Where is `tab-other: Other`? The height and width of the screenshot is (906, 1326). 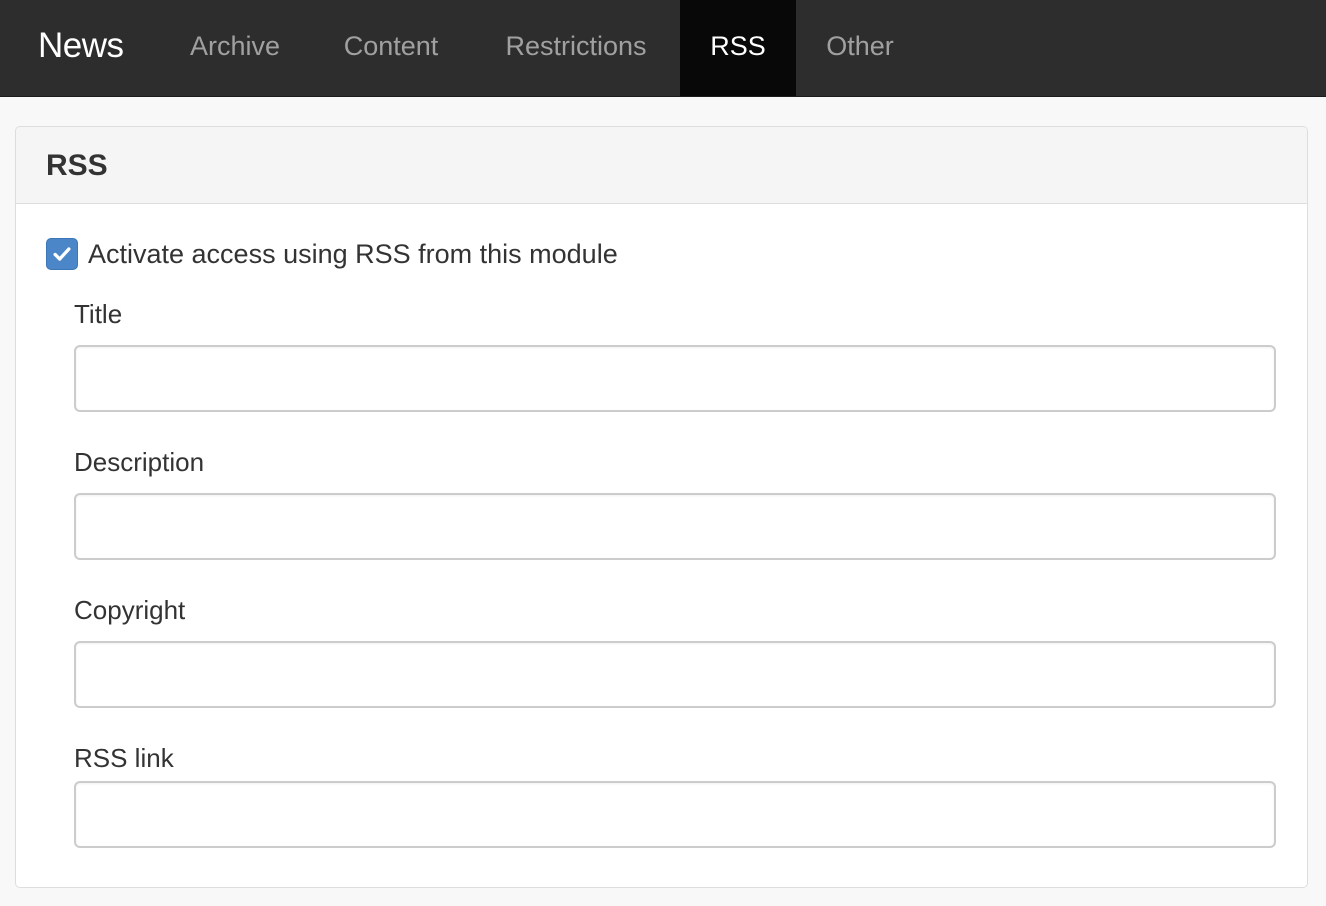
tab-other: Other is located at coordinates (860, 48).